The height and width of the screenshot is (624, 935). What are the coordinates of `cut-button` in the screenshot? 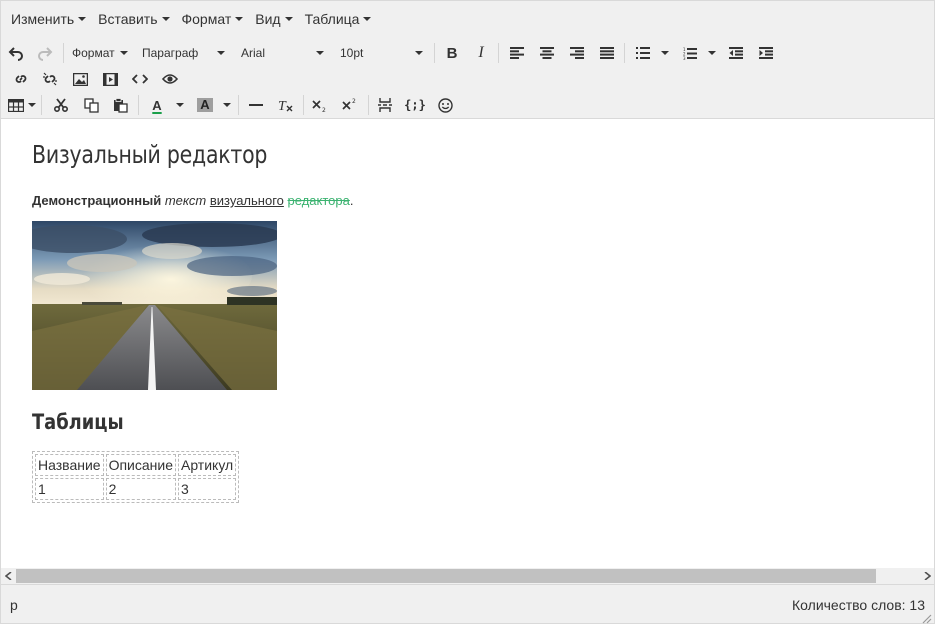 It's located at (61, 105).